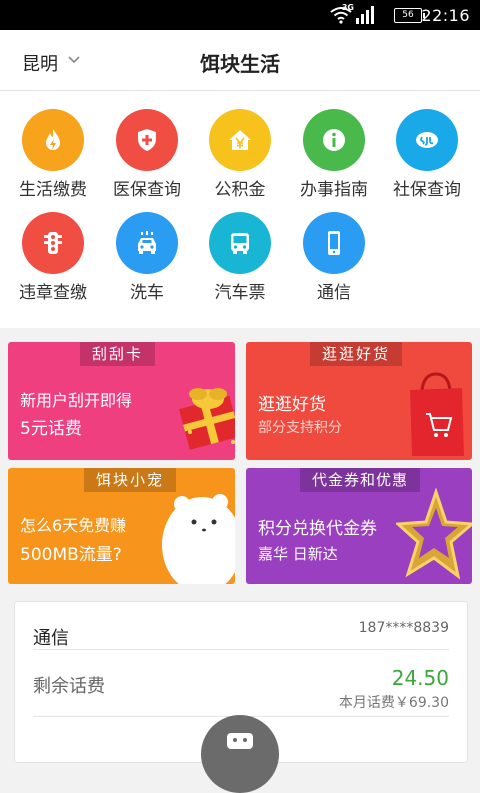 This screenshot has height=793, width=480. I want to click on promo-pet: 饵块小宠 怎么6天免费赚 500MB流量?, so click(121, 526).